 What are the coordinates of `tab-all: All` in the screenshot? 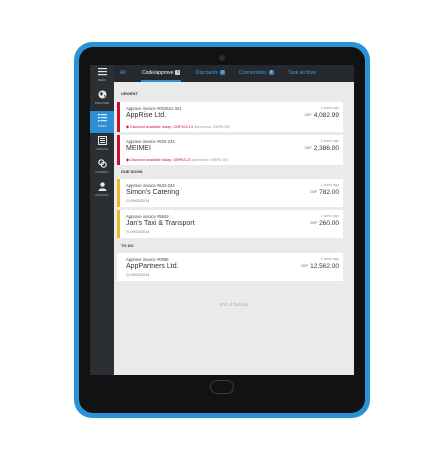 It's located at (123, 73).